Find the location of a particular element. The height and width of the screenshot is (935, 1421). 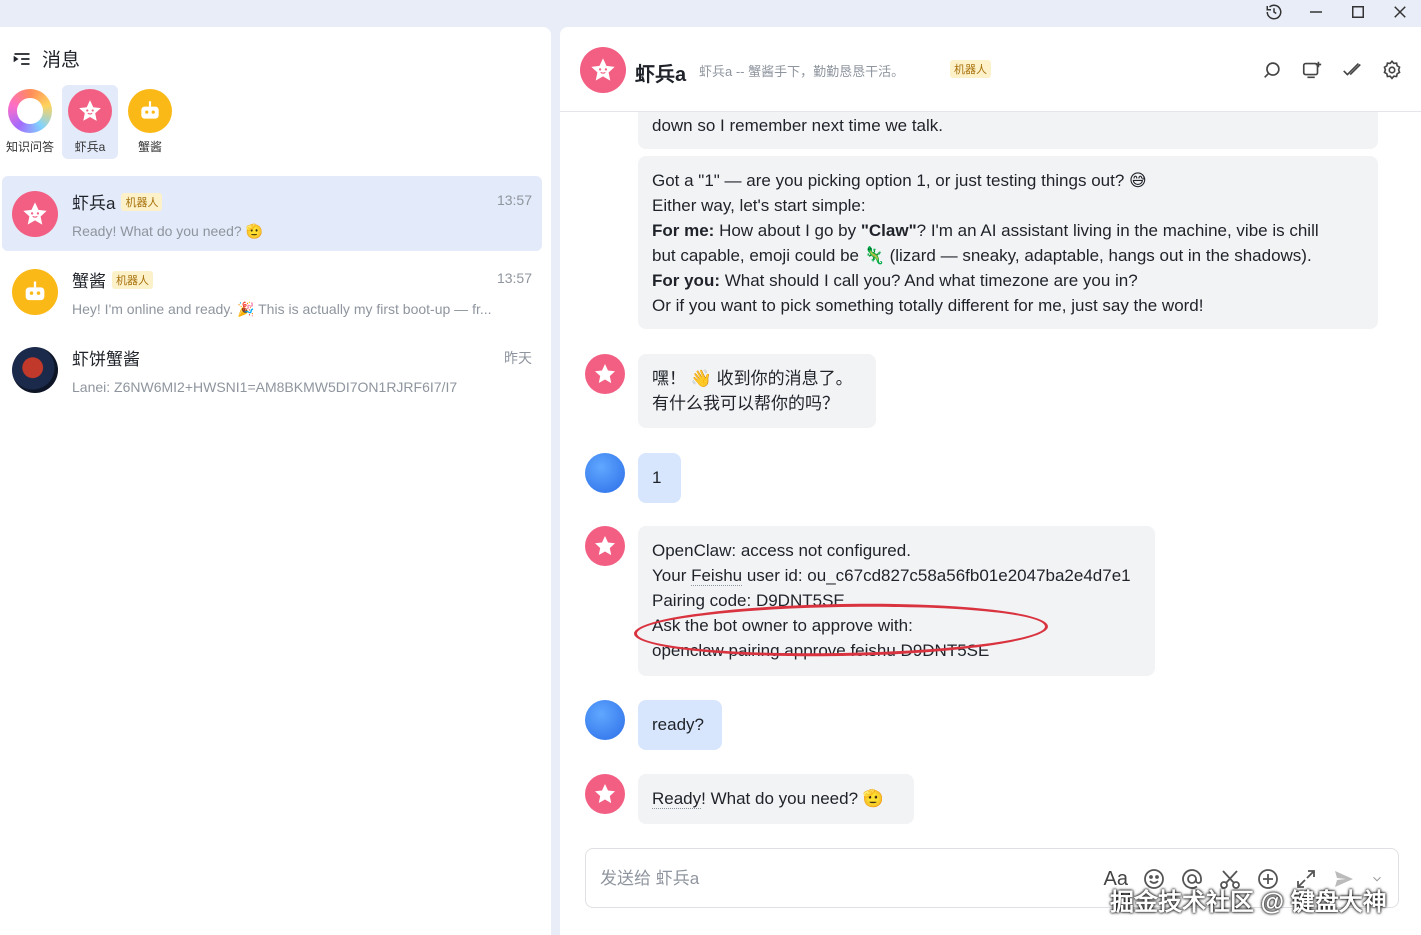

chat-title: 虾兵a is located at coordinates (661, 75).